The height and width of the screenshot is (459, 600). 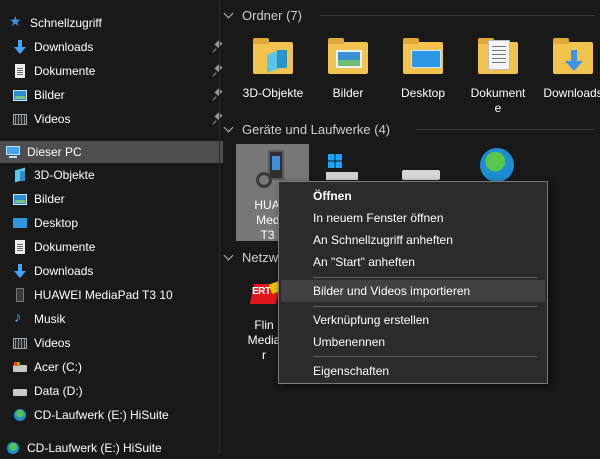 What do you see at coordinates (58, 367) in the screenshot?
I see `sidebar-item-label: Acer (C:)` at bounding box center [58, 367].